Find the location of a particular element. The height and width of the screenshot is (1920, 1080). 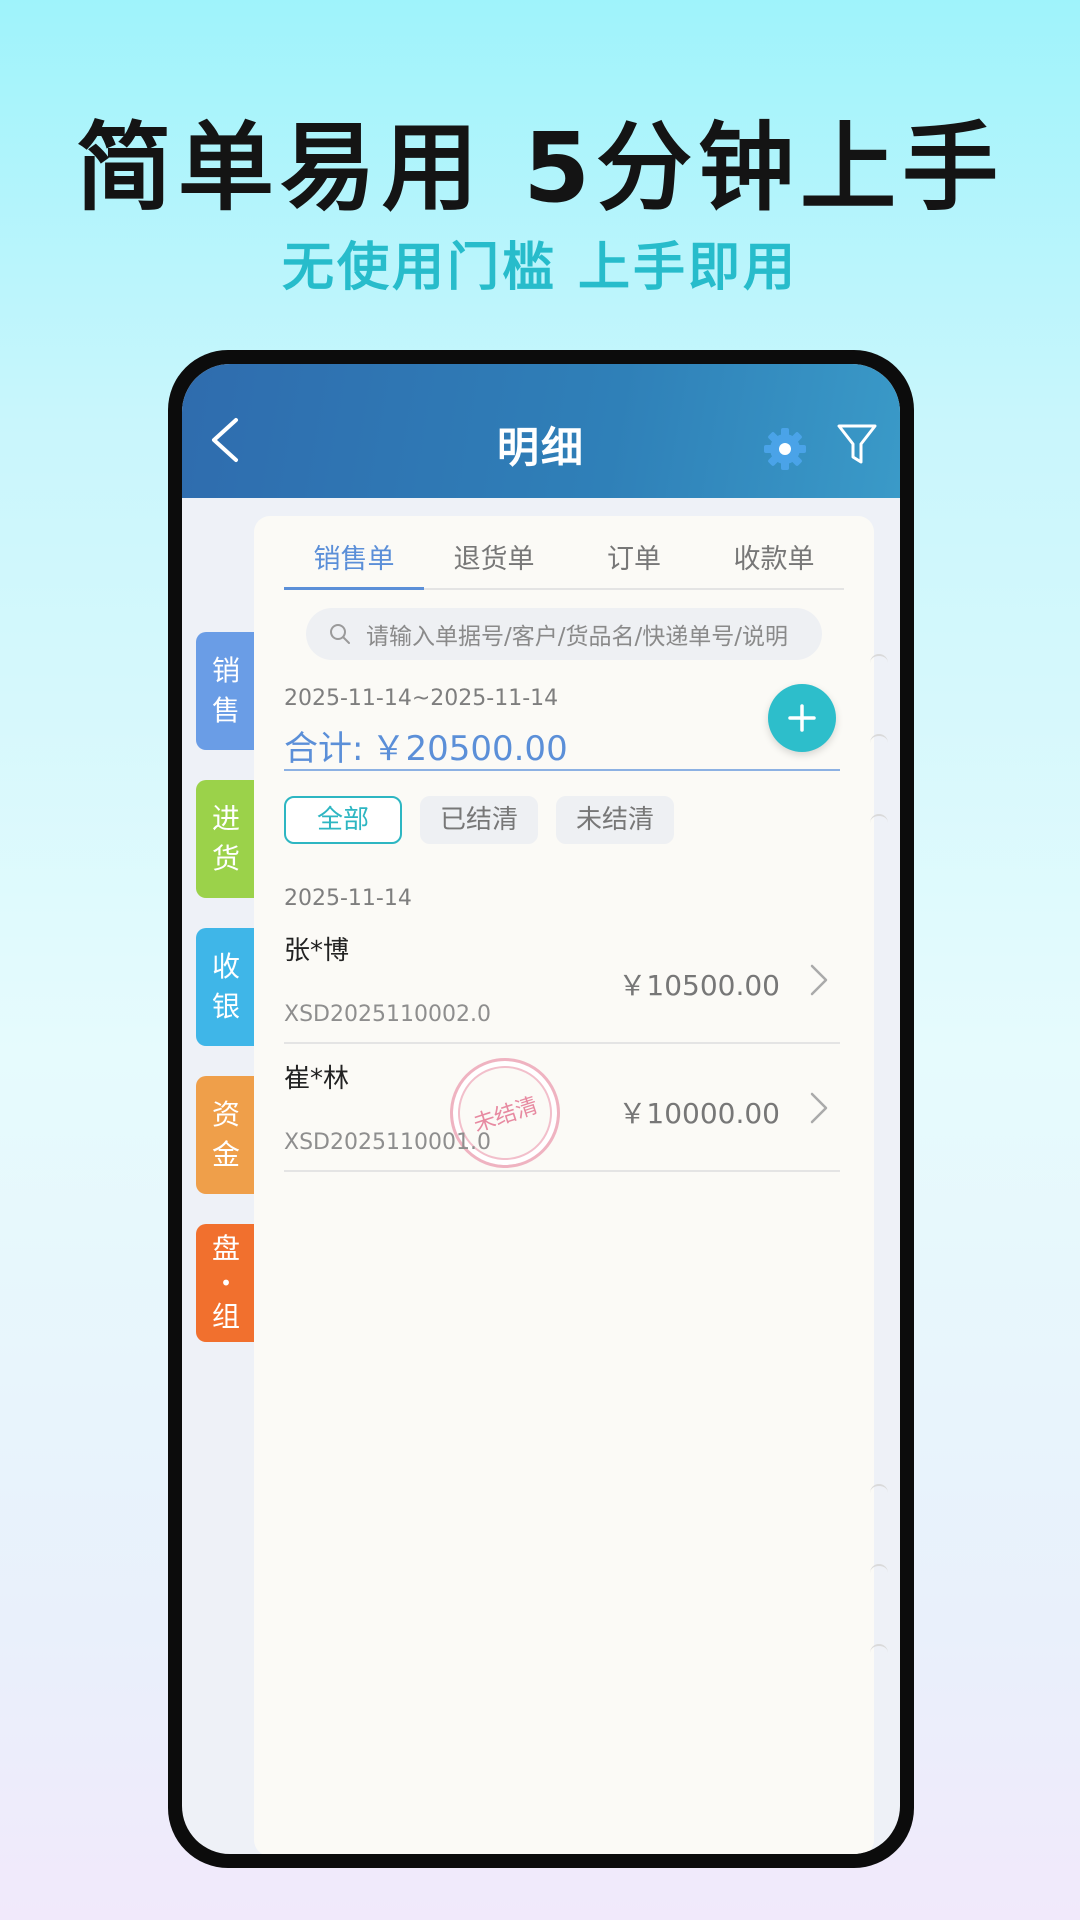

tab-return-order: 退货单 is located at coordinates (494, 562).